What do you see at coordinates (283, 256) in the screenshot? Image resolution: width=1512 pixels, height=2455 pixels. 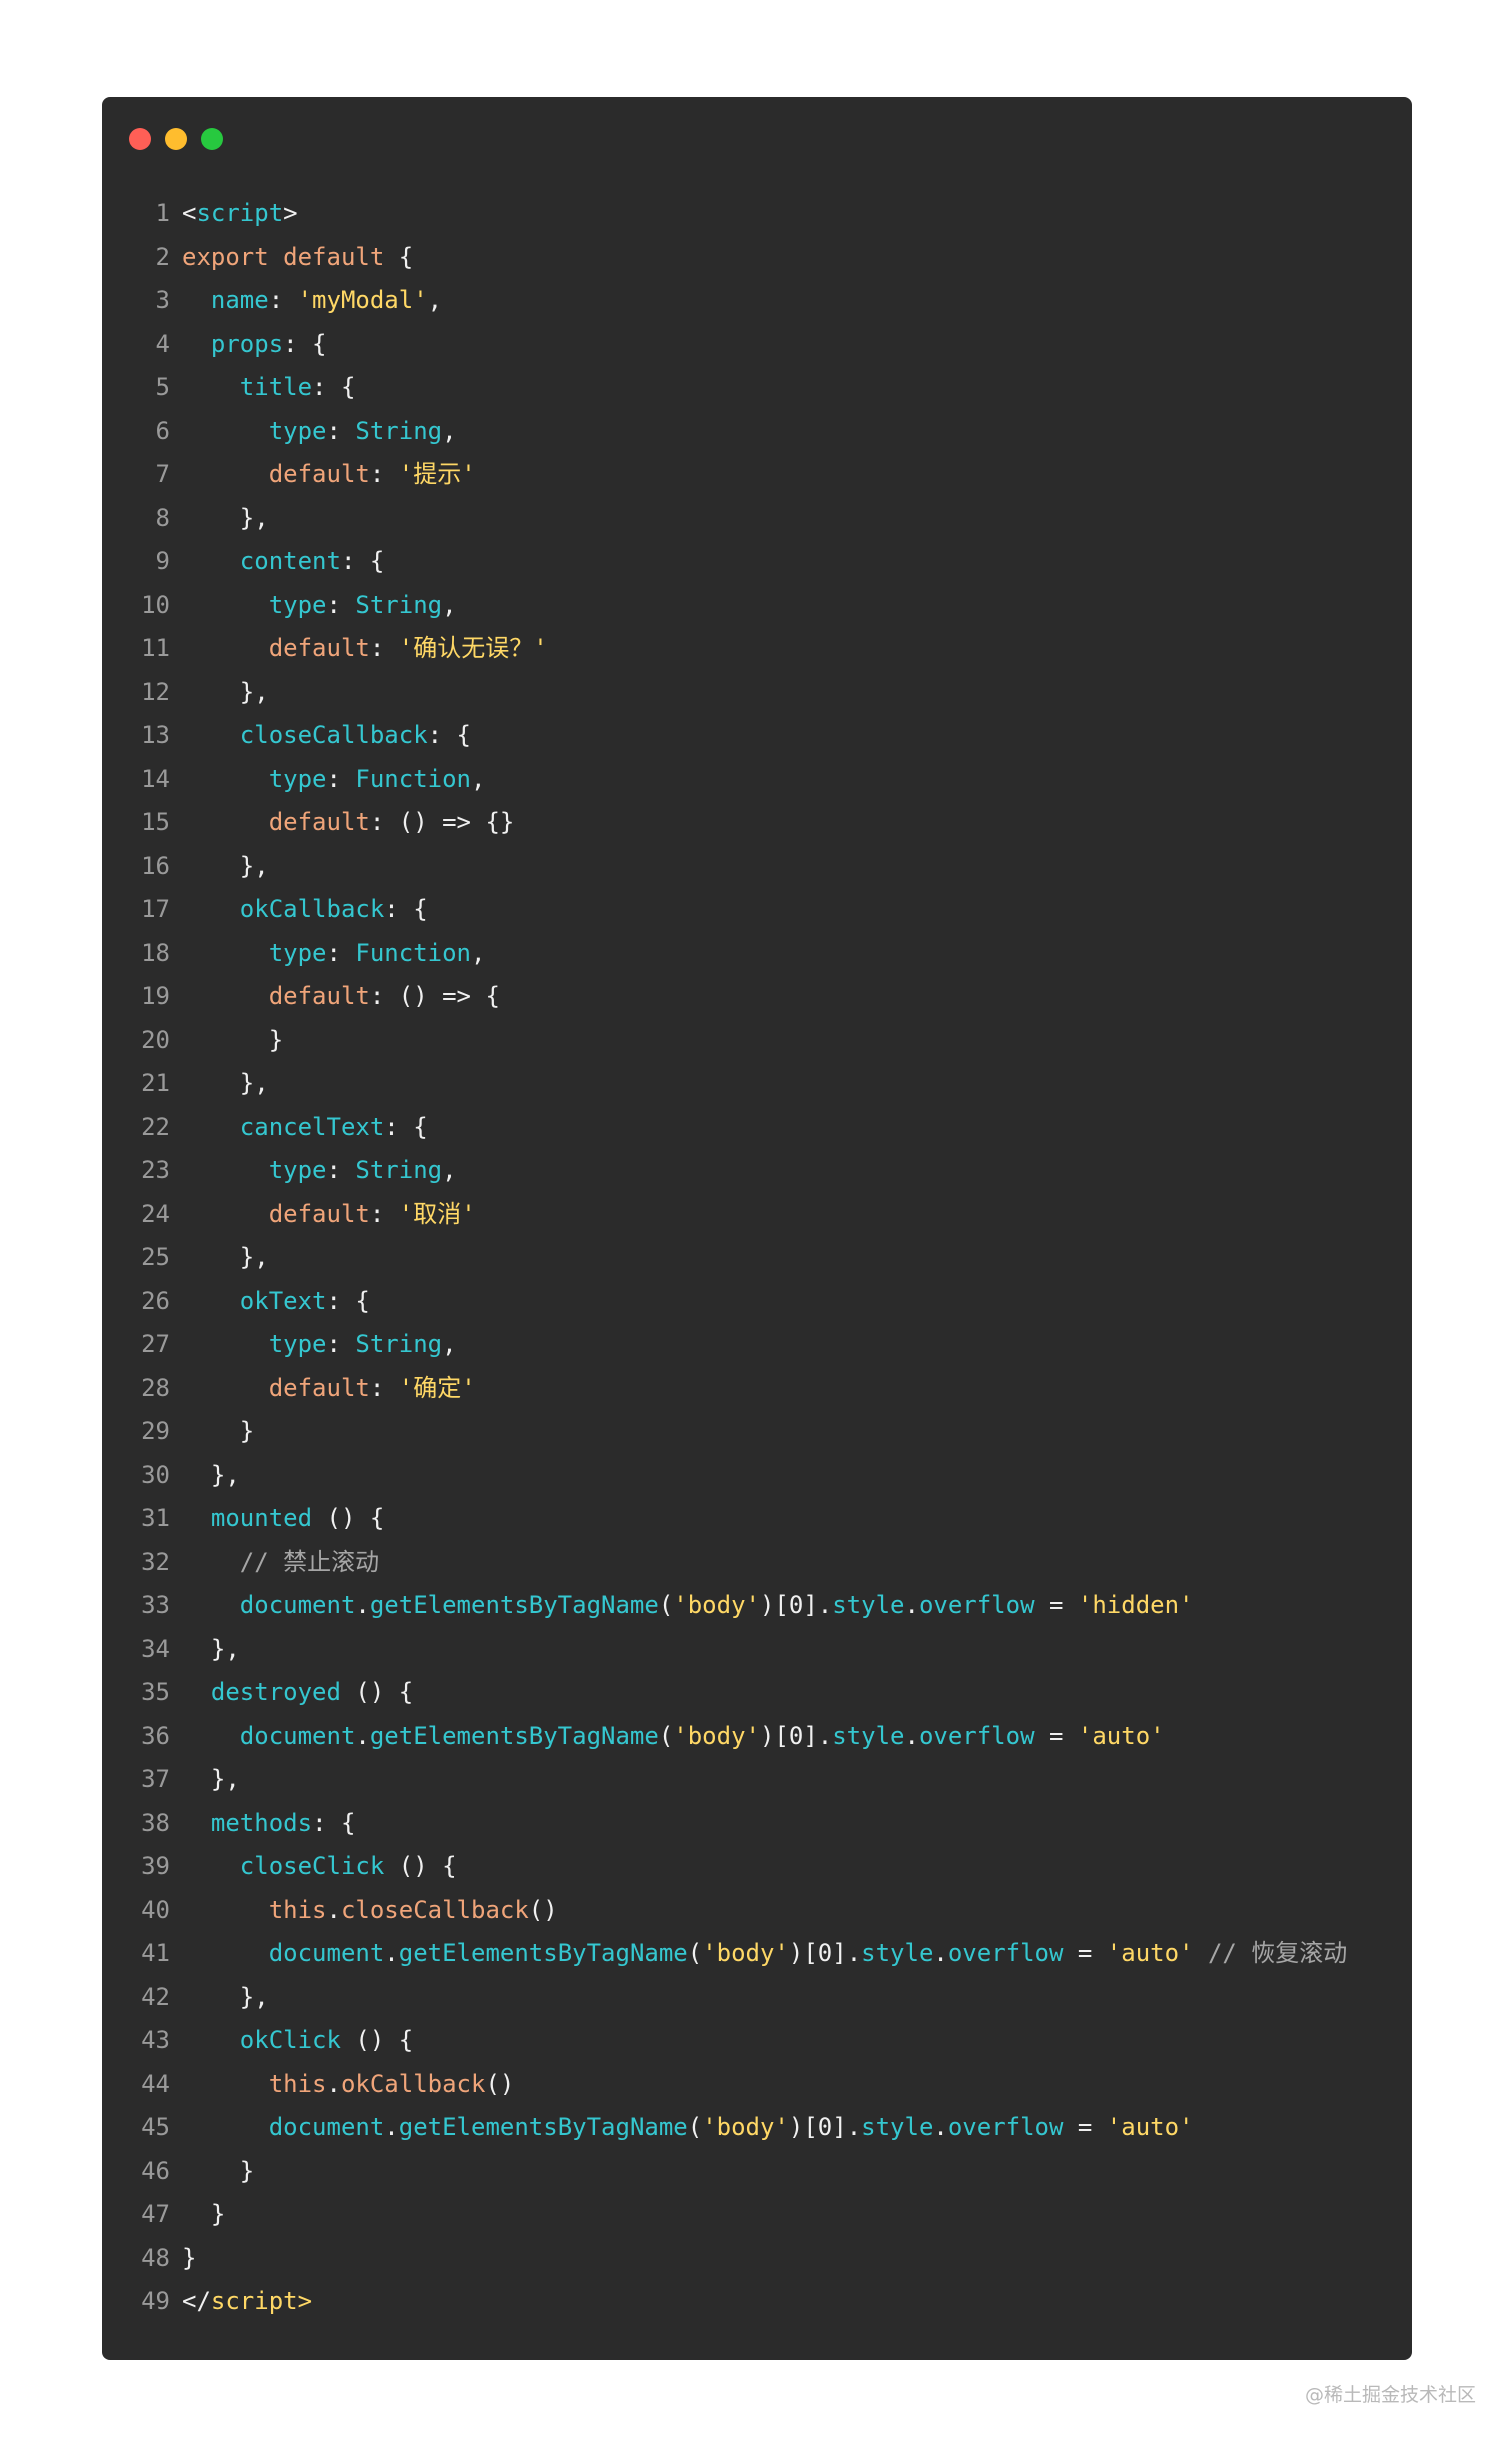 I see `code-token: export default` at bounding box center [283, 256].